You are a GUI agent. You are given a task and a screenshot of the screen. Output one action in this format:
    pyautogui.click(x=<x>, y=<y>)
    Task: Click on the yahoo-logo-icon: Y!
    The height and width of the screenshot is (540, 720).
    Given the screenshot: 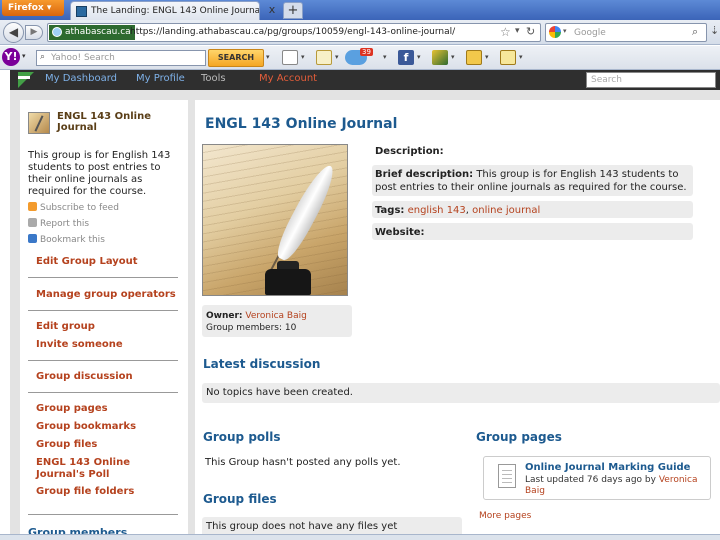 What is the action you would take?
    pyautogui.click(x=11, y=57)
    